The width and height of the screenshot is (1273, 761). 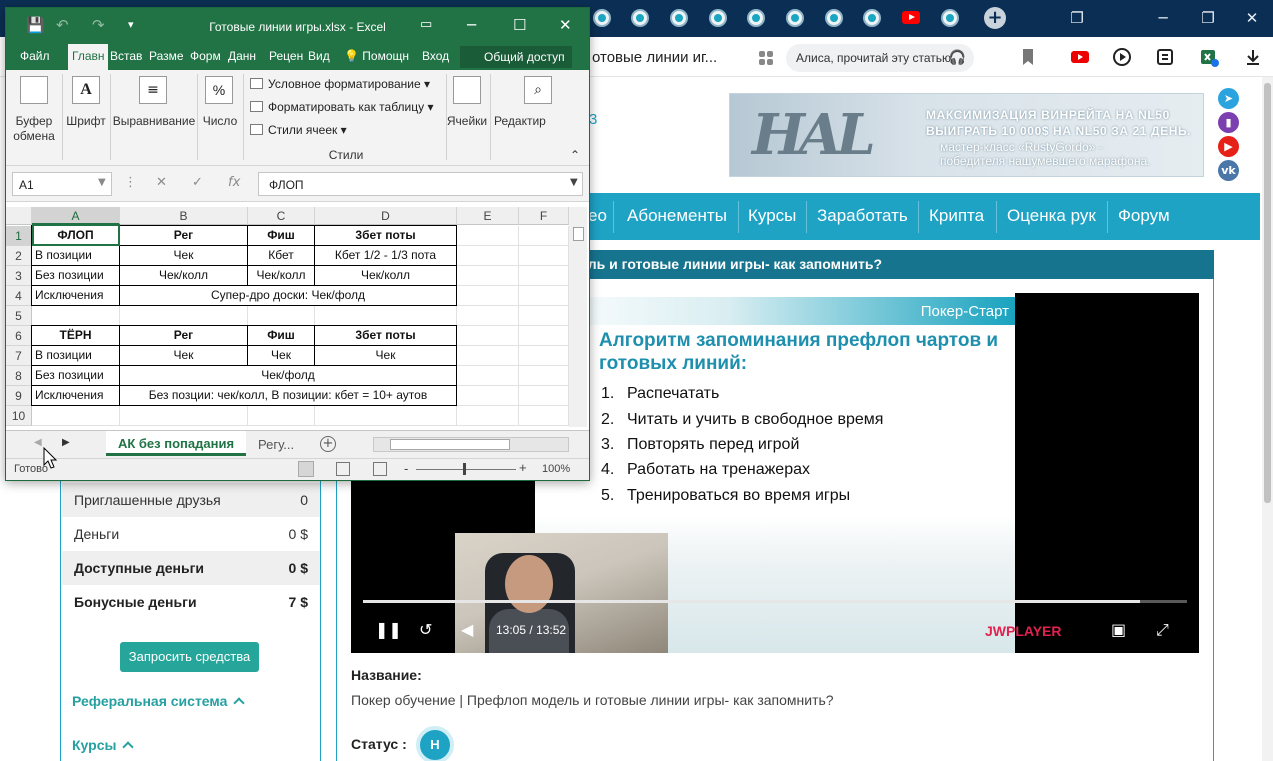 I want to click on twitch-icon: ▮, so click(x=1228, y=122).